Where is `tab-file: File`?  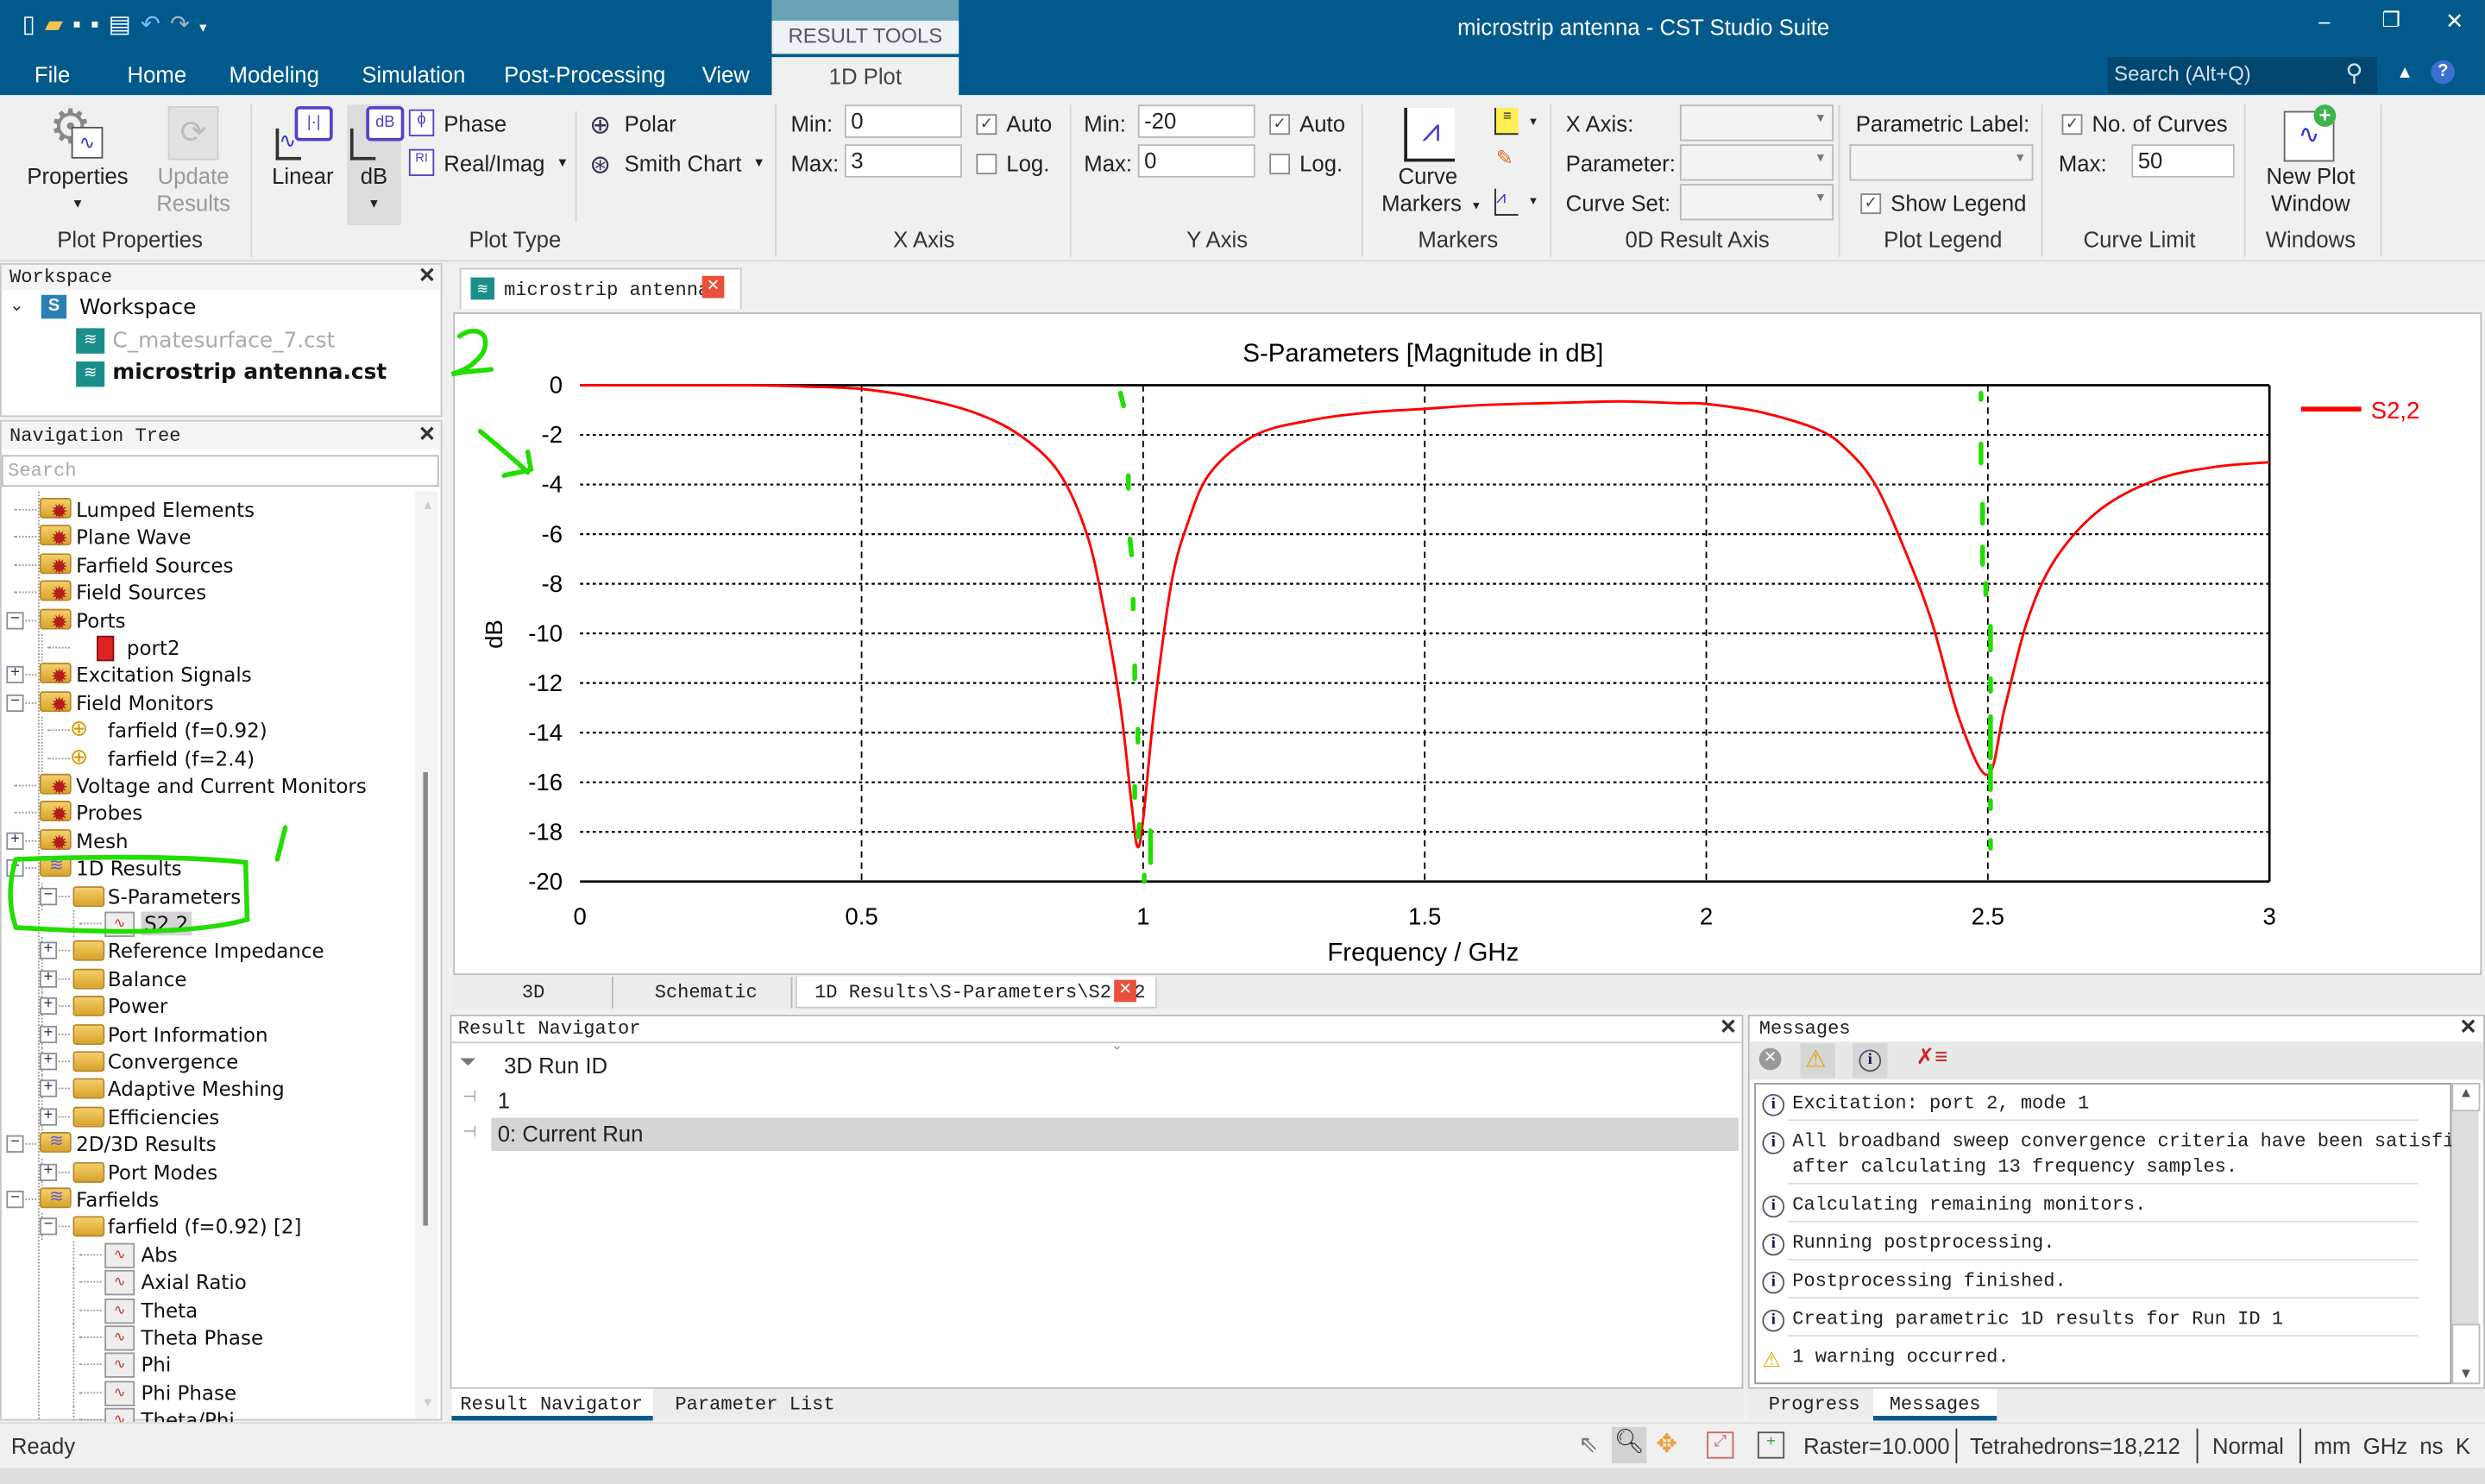
tab-file: File is located at coordinates (52, 74).